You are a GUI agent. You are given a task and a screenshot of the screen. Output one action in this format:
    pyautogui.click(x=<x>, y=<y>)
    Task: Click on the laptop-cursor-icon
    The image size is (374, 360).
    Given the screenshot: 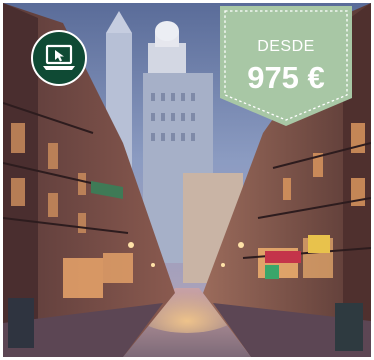 What is the action you would take?
    pyautogui.click(x=59, y=57)
    